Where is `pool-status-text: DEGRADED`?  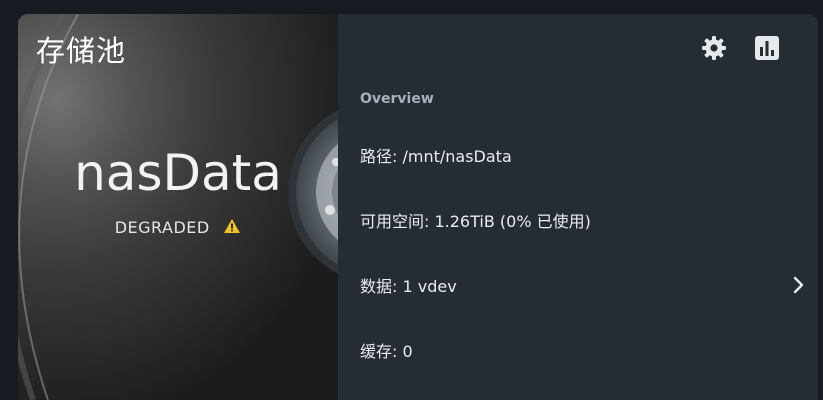
pool-status-text: DEGRADED is located at coordinates (162, 227).